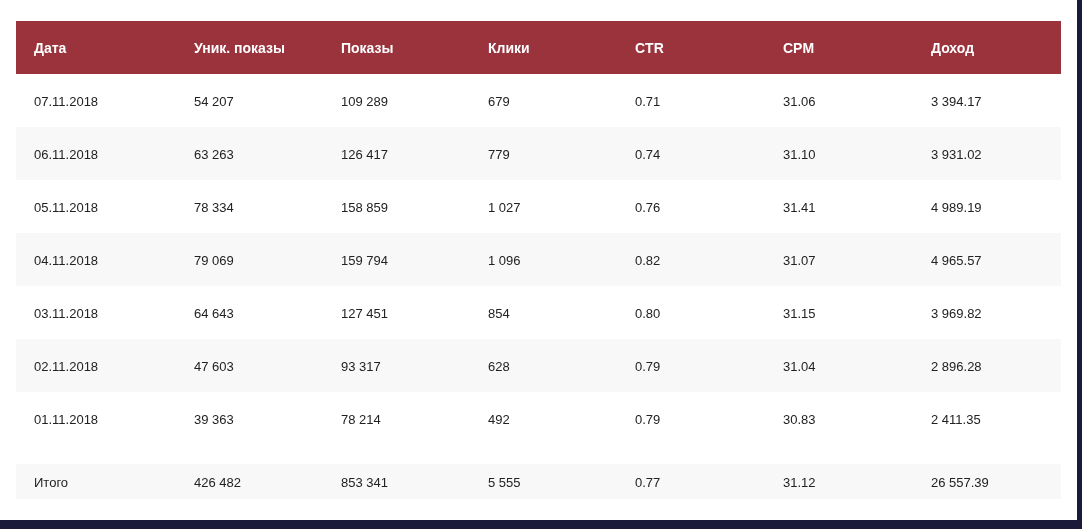 The image size is (1082, 529). What do you see at coordinates (799, 419) in the screenshot?
I see `table-cell: 30.83` at bounding box center [799, 419].